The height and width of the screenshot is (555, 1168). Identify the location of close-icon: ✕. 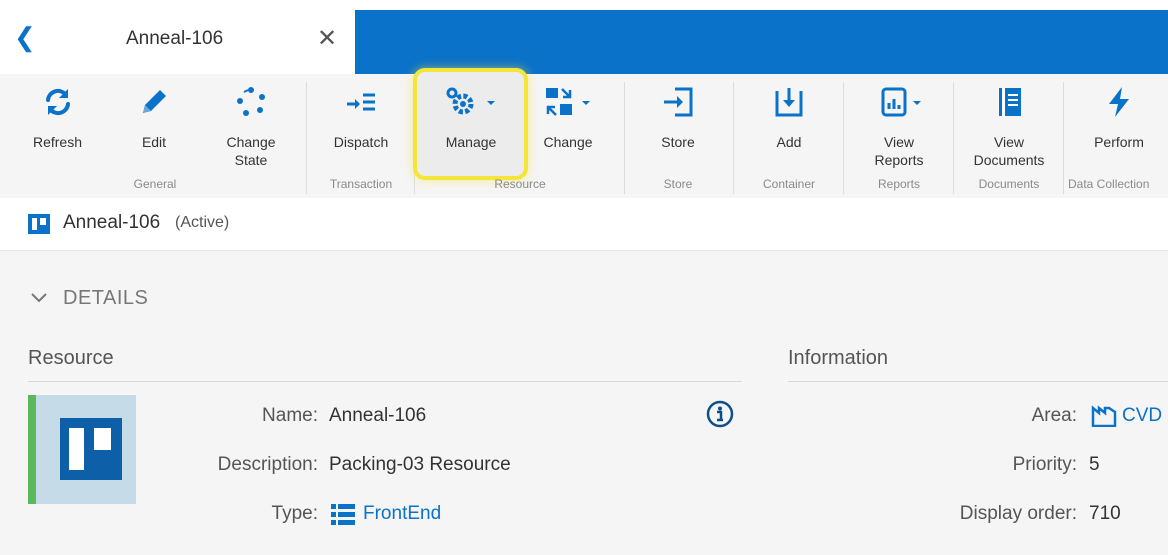
(327, 39).